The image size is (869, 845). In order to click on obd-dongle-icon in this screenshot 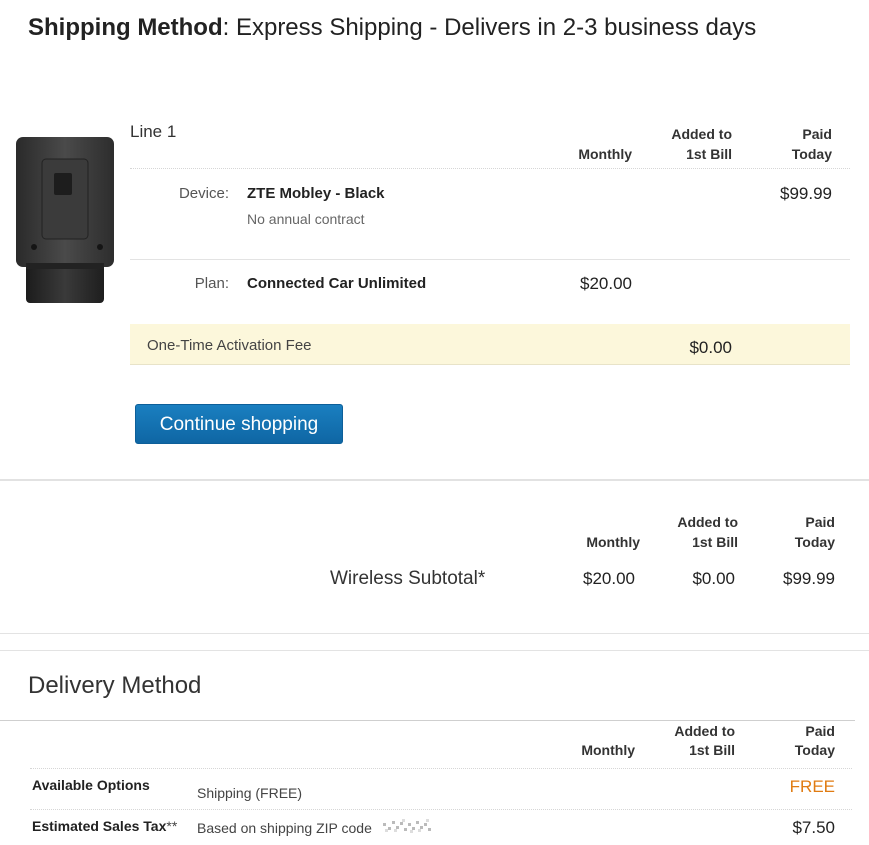, I will do `click(65, 220)`.